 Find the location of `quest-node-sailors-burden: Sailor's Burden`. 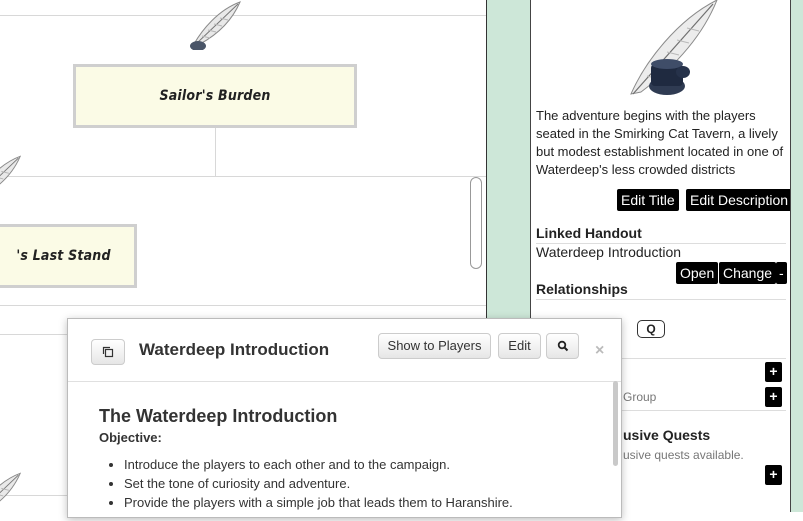

quest-node-sailors-burden: Sailor's Burden is located at coordinates (215, 96).